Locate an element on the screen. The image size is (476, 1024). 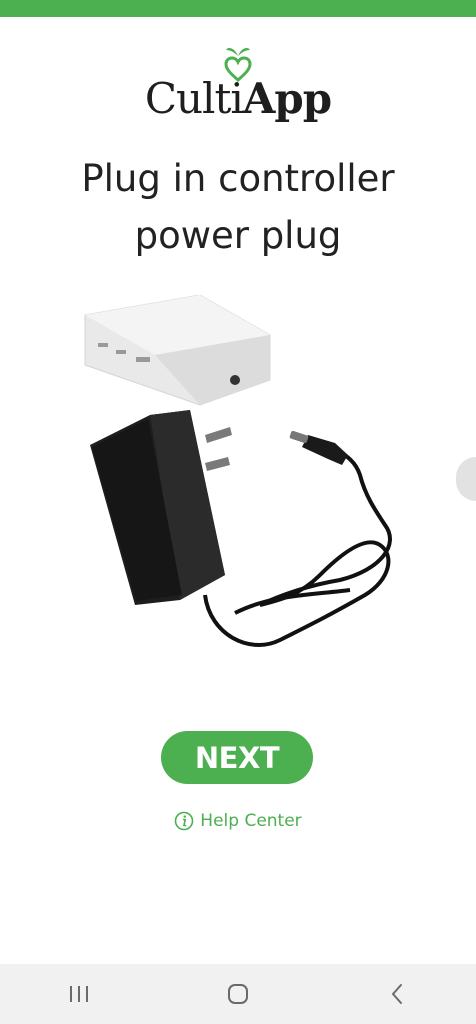
logo-part-app: App is located at coordinates (287, 98).